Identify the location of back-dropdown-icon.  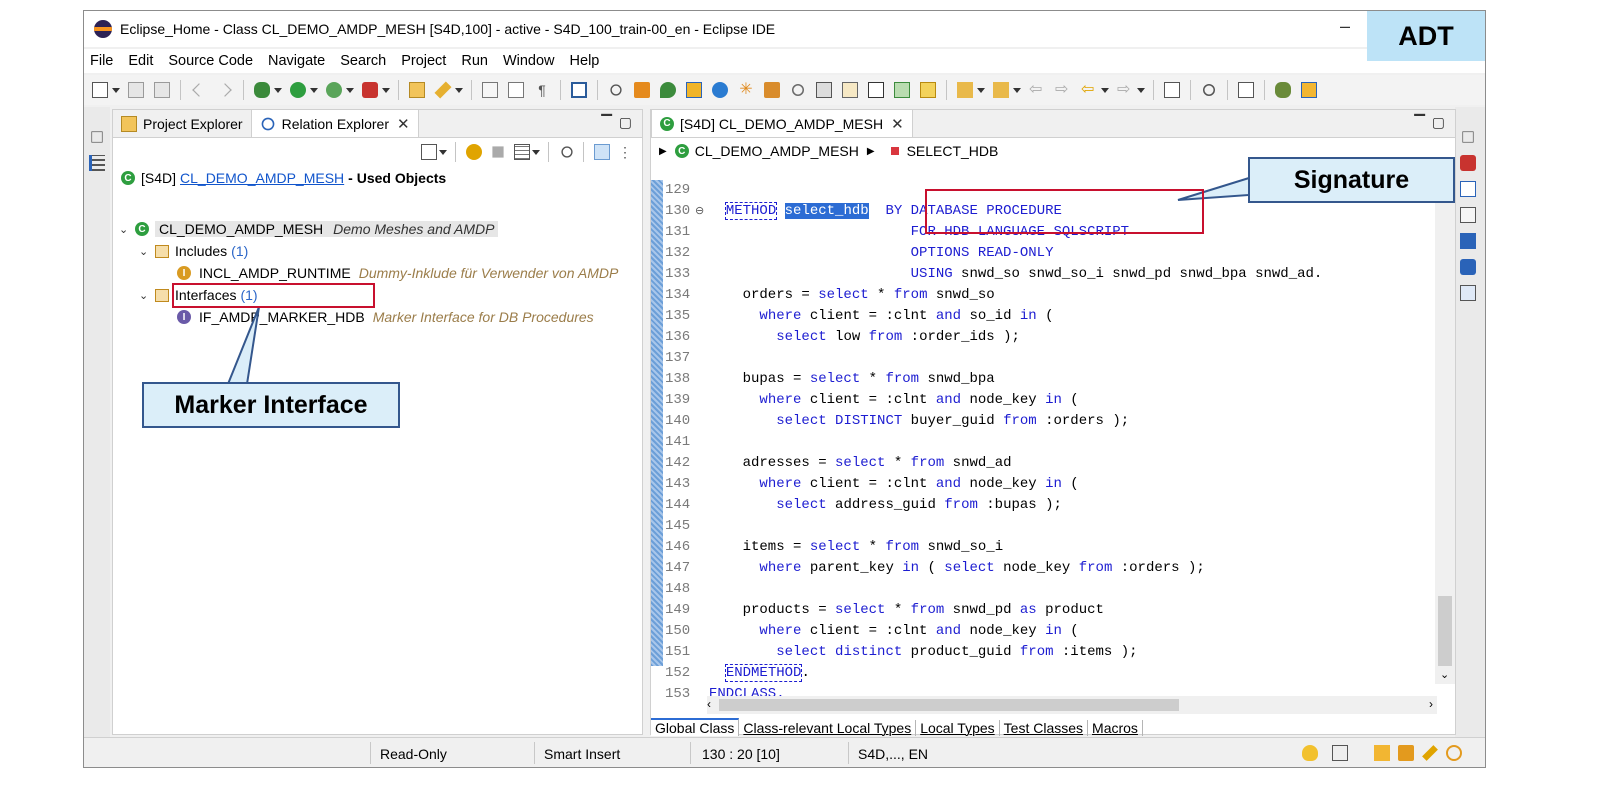
(1105, 90).